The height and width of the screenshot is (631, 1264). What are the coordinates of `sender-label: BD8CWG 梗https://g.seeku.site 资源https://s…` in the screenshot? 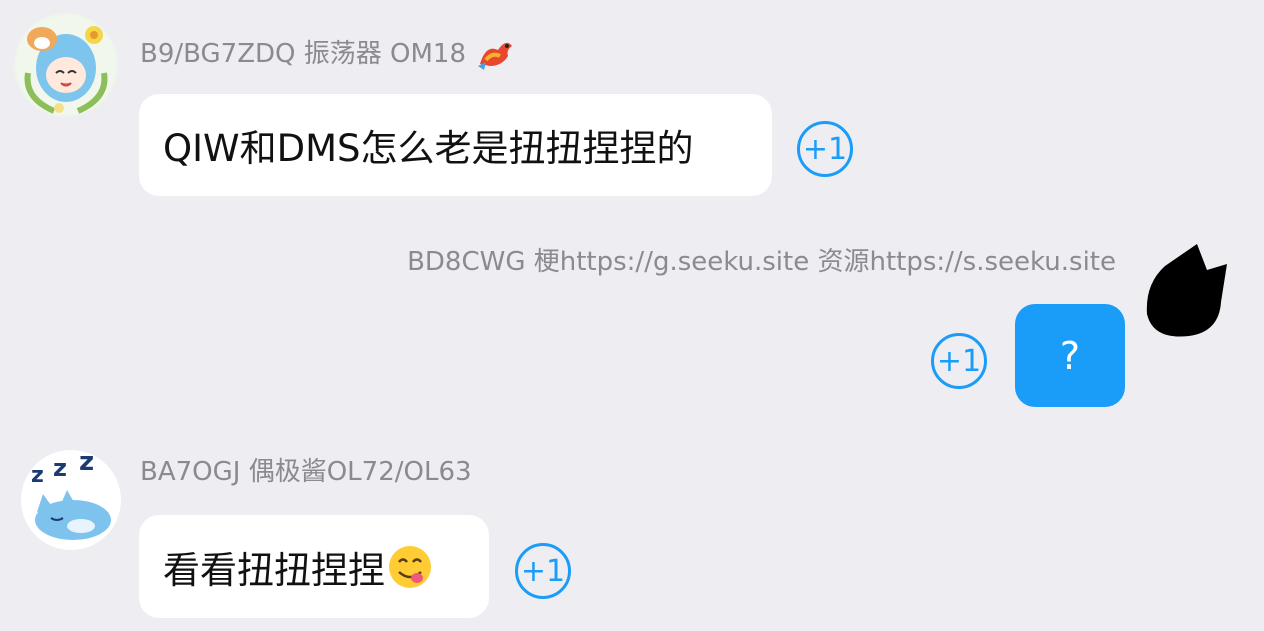 It's located at (761, 262).